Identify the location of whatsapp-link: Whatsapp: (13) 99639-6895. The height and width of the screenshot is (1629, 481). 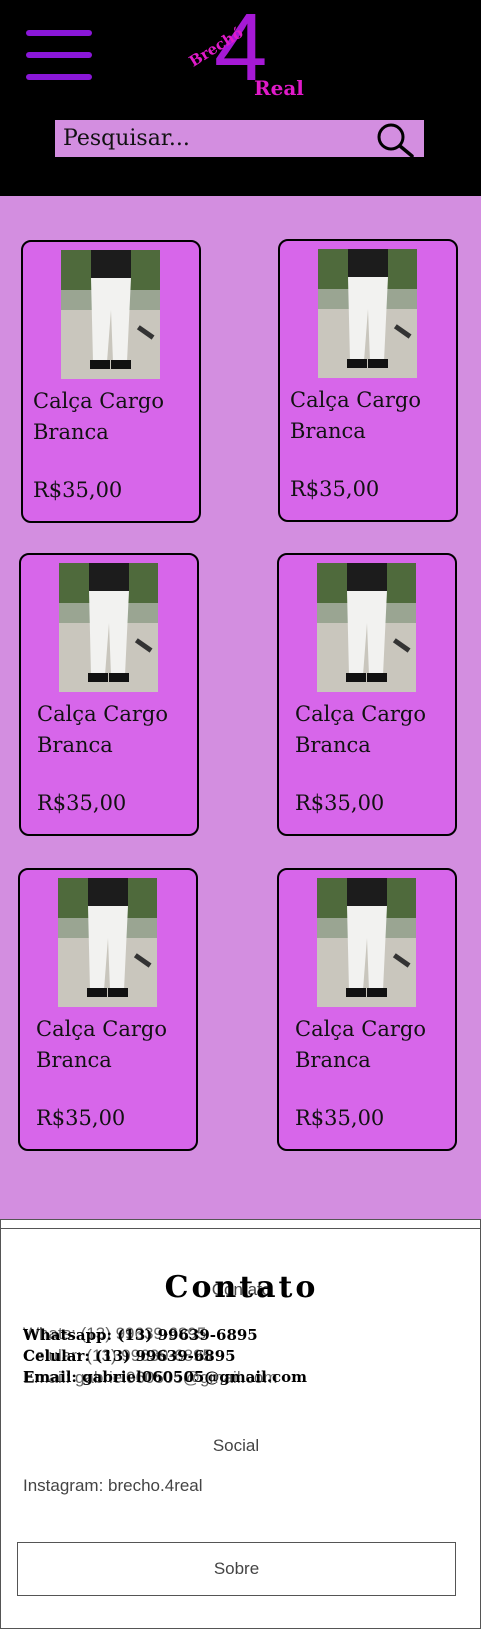
(140, 1335).